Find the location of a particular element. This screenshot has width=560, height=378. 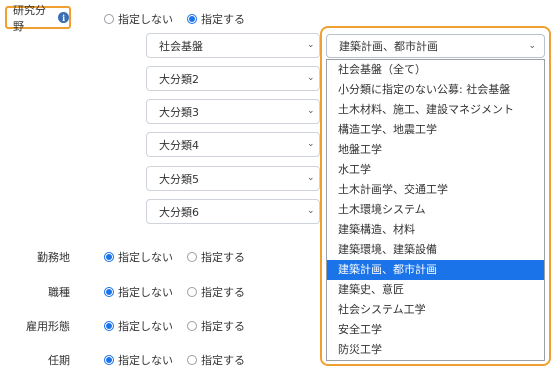

filter-employment-type-radio-none: 指定しない is located at coordinates (138, 326).